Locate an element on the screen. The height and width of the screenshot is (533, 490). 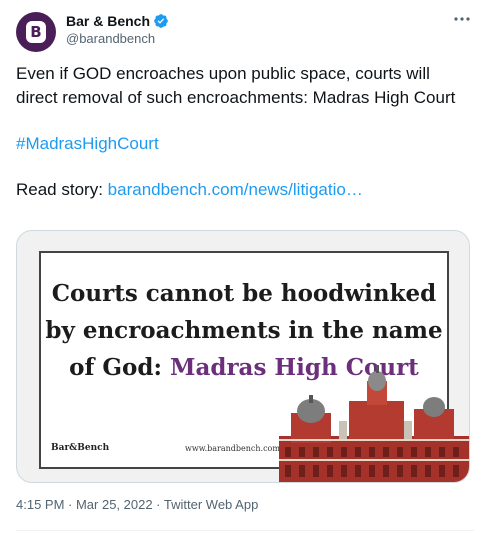
card-logo: Bar&Bench is located at coordinates (80, 448).